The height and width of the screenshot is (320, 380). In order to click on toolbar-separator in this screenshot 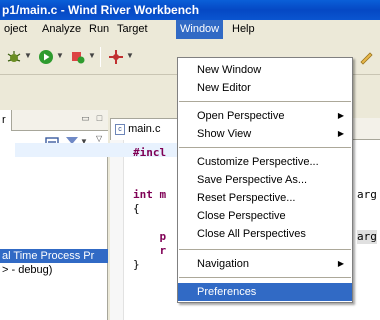, I will do `click(100, 57)`.